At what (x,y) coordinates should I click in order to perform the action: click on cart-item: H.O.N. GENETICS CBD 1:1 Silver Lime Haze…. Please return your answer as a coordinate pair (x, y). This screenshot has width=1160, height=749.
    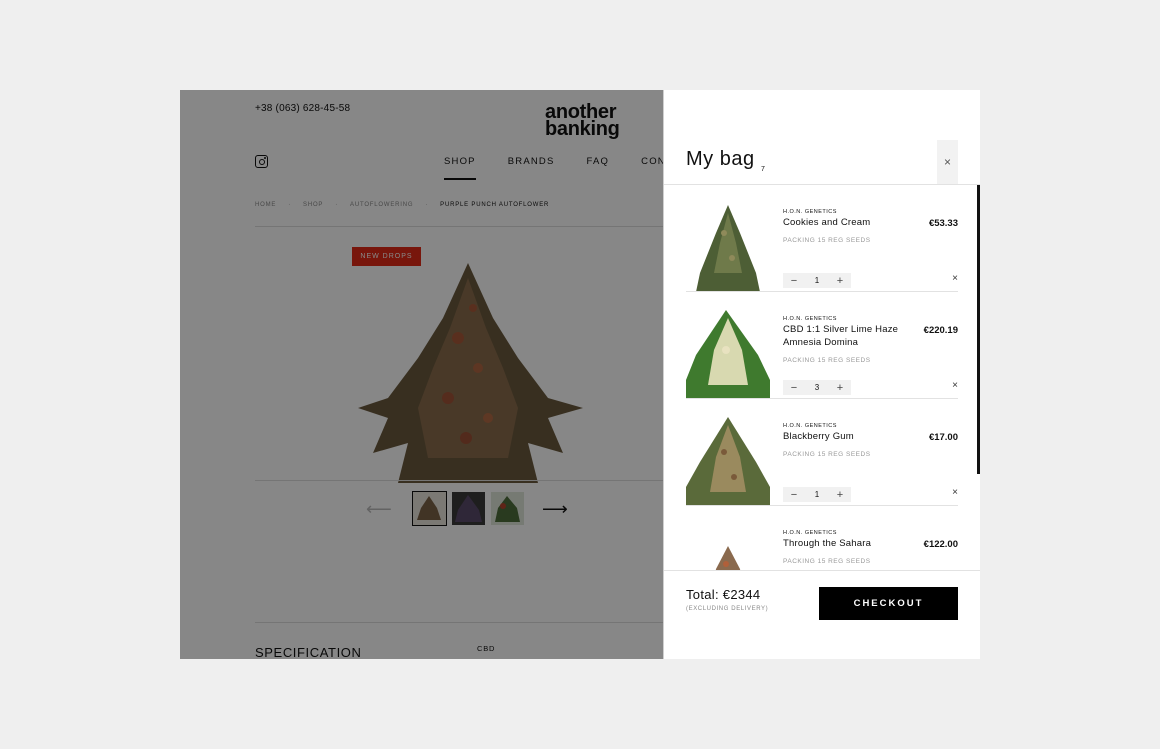
    Looking at the image, I should click on (822, 345).